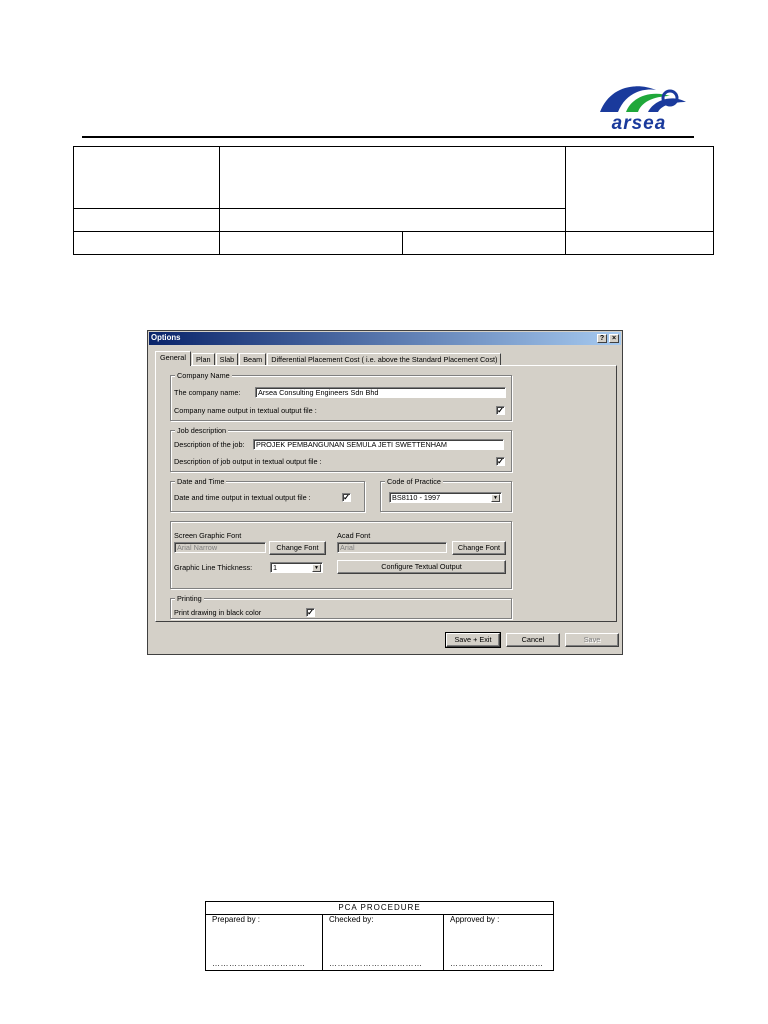 This screenshot has height=1024, width=768. Describe the element at coordinates (380, 392) in the screenshot. I see `company-name-input: Arsea Consulting Engineers Sdn Bhd` at that location.